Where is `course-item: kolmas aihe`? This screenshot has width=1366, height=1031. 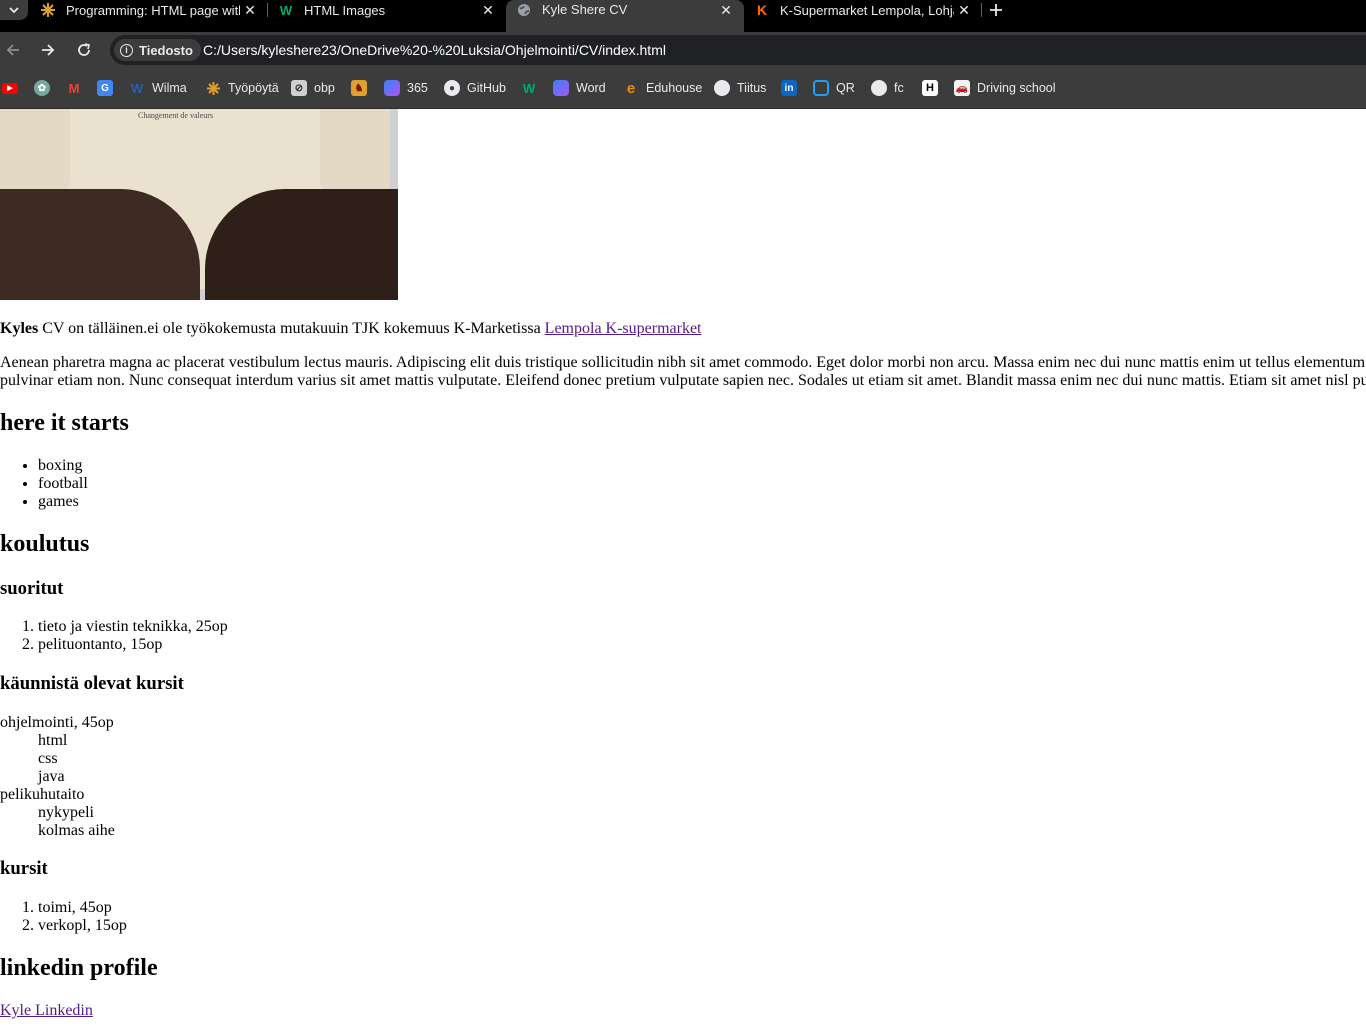
course-item: kolmas aihe is located at coordinates (76, 830).